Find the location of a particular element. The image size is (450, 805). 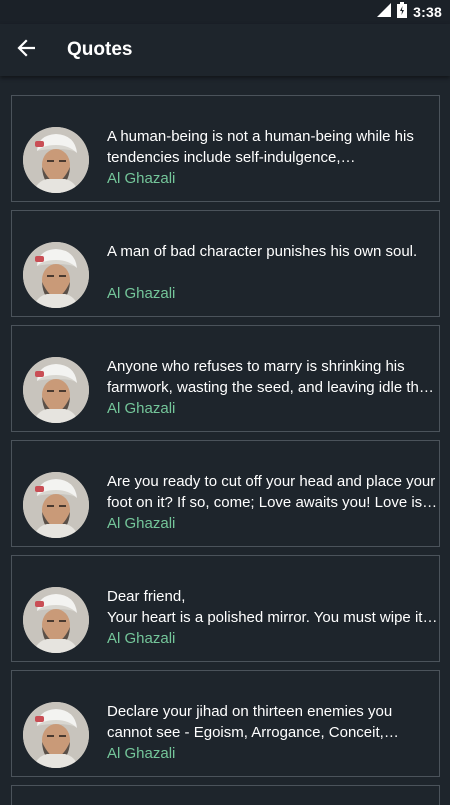

signal-icon is located at coordinates (384, 12).